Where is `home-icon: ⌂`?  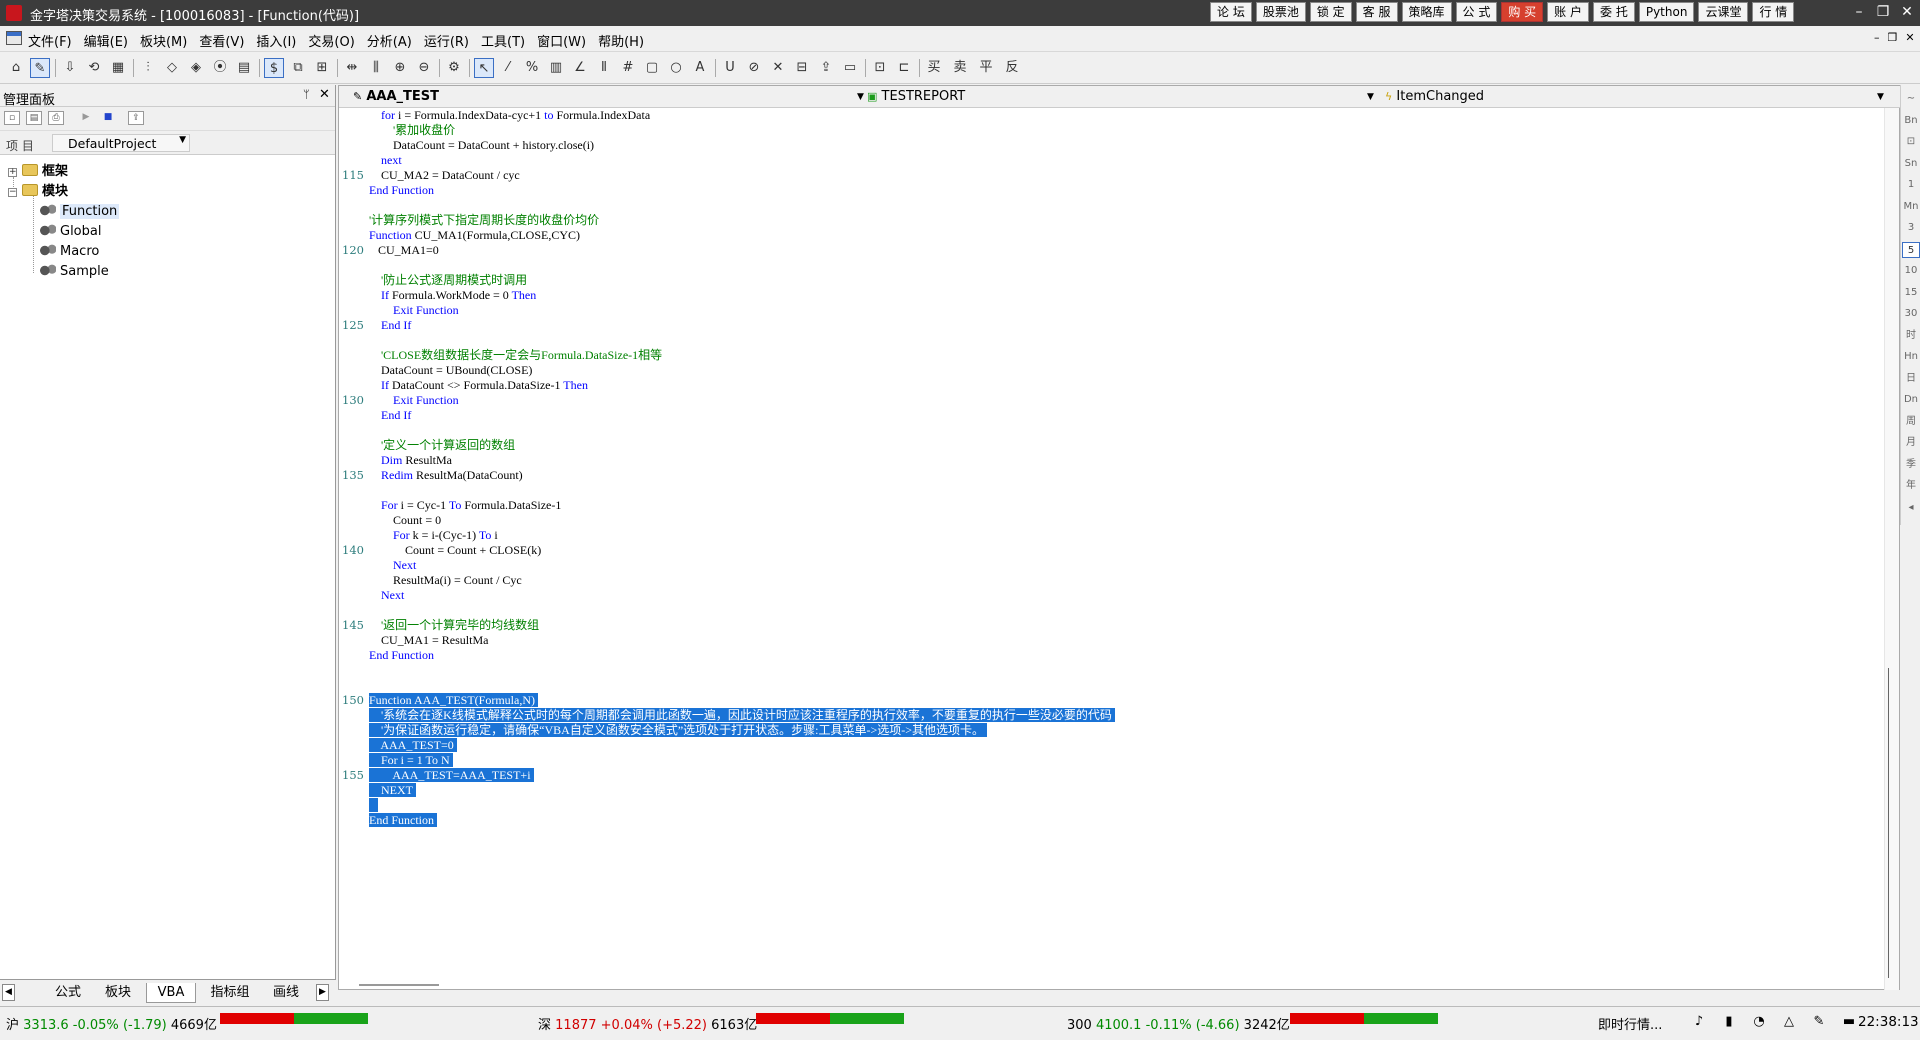 home-icon: ⌂ is located at coordinates (16, 68).